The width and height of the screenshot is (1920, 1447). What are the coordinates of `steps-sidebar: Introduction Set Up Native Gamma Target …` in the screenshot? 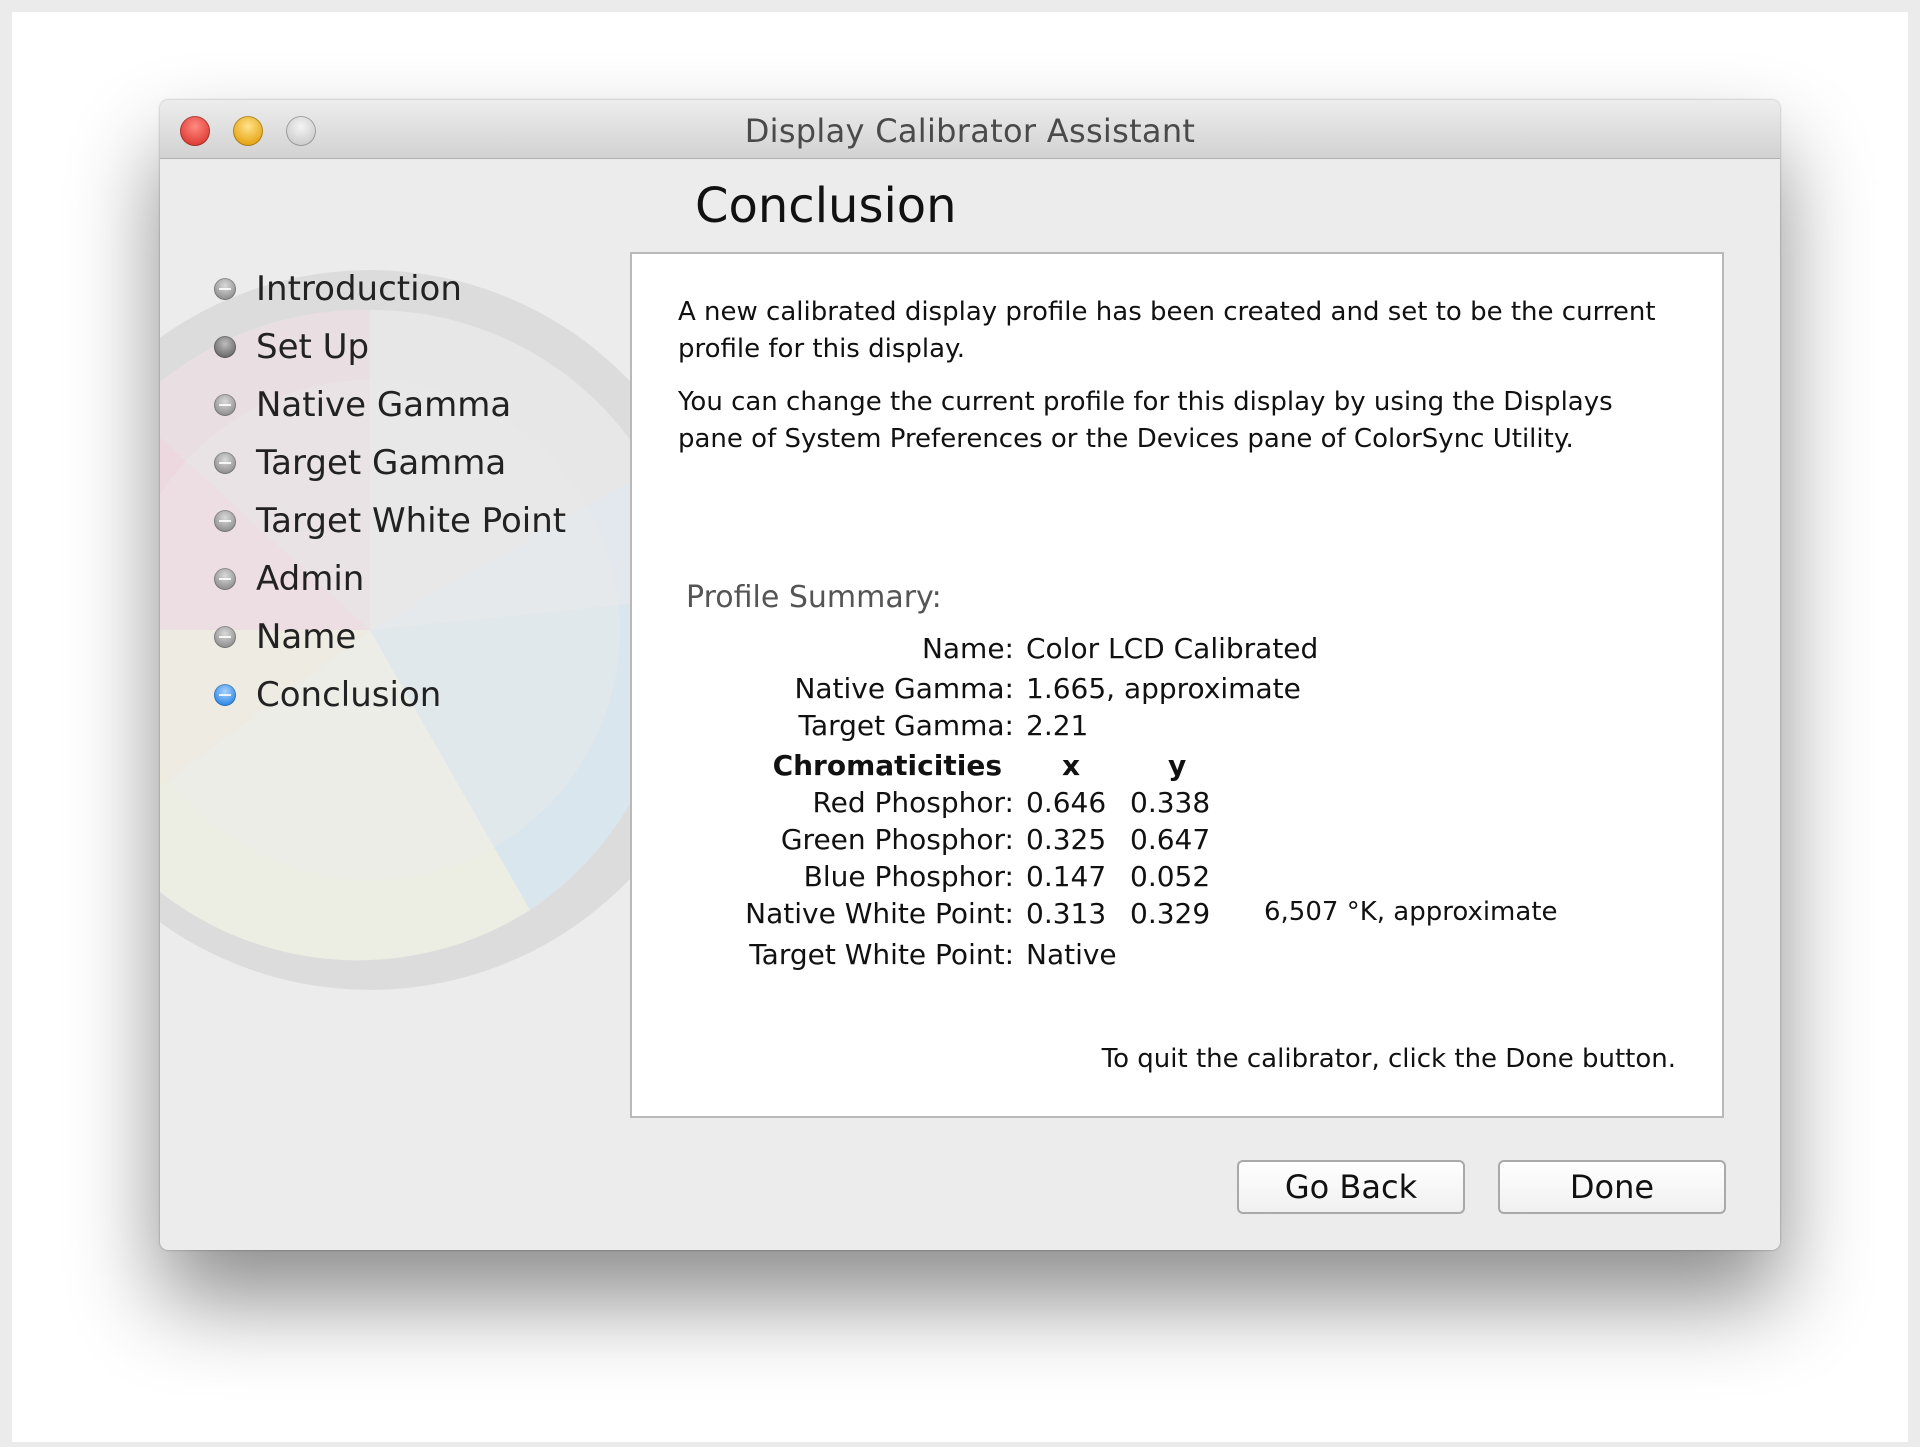 It's located at (420, 492).